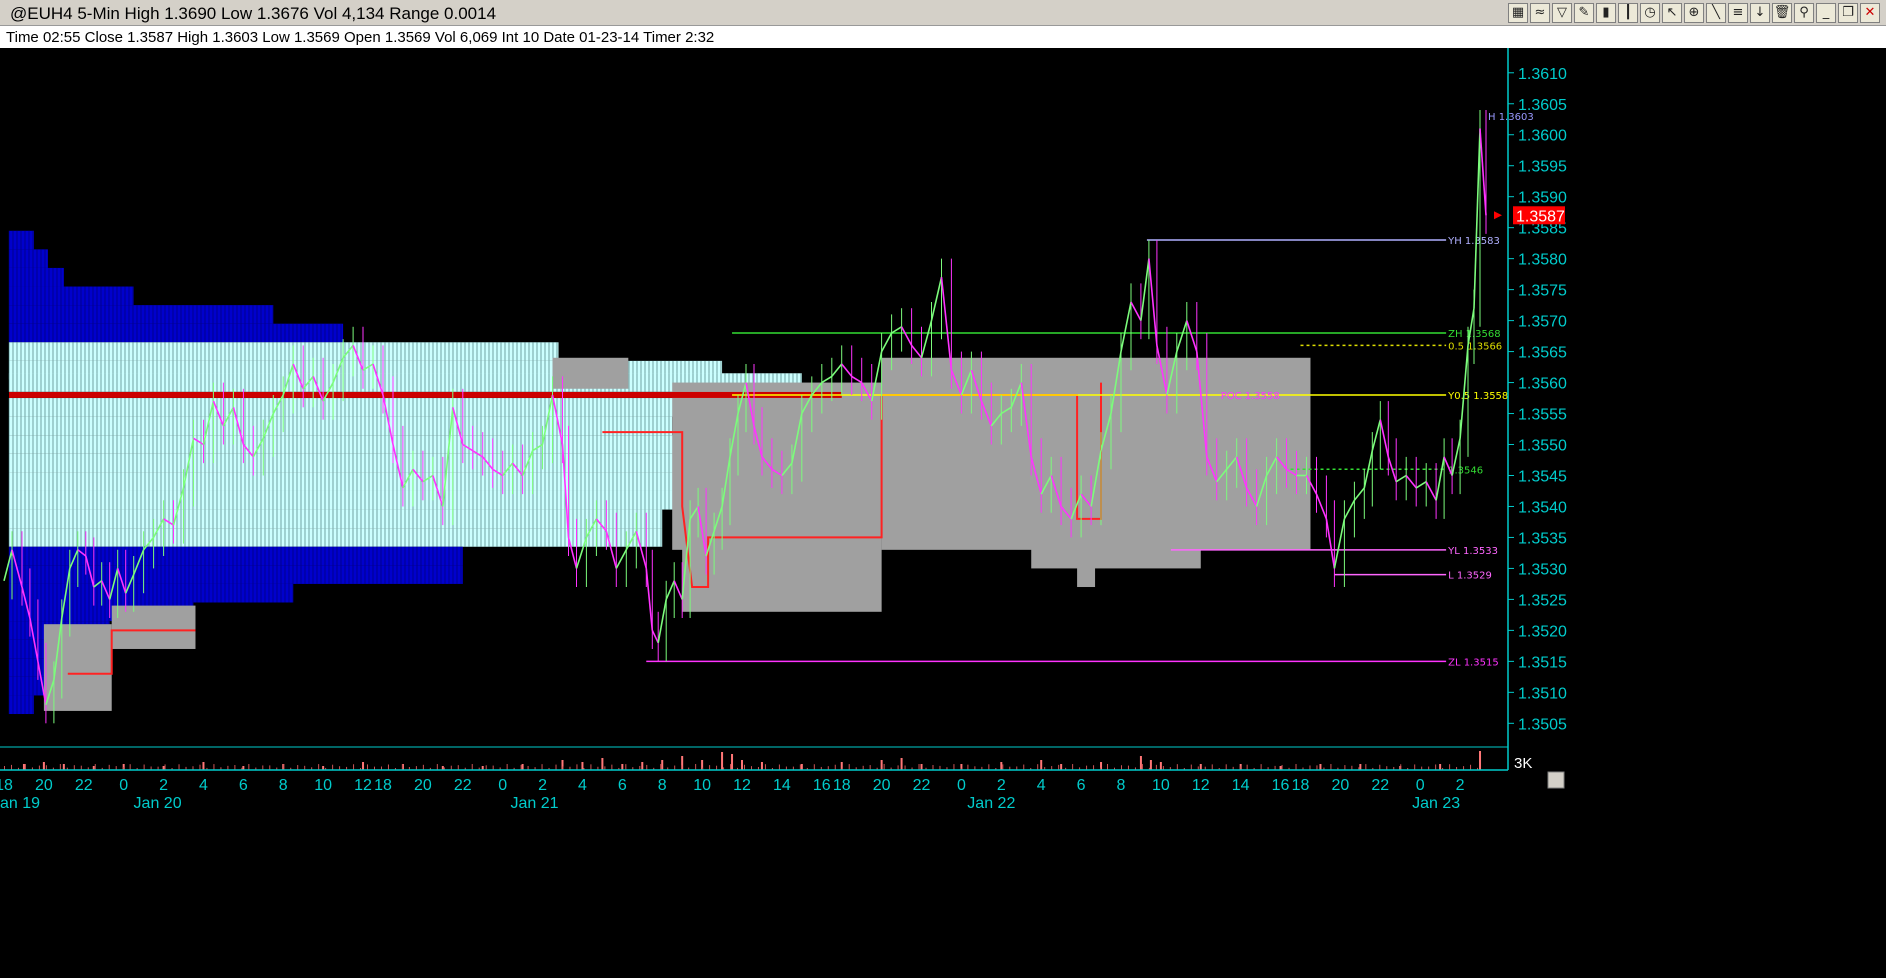 The height and width of the screenshot is (978, 1886). Describe the element at coordinates (1672, 13) in the screenshot. I see `cursor-icon: ↖` at that location.